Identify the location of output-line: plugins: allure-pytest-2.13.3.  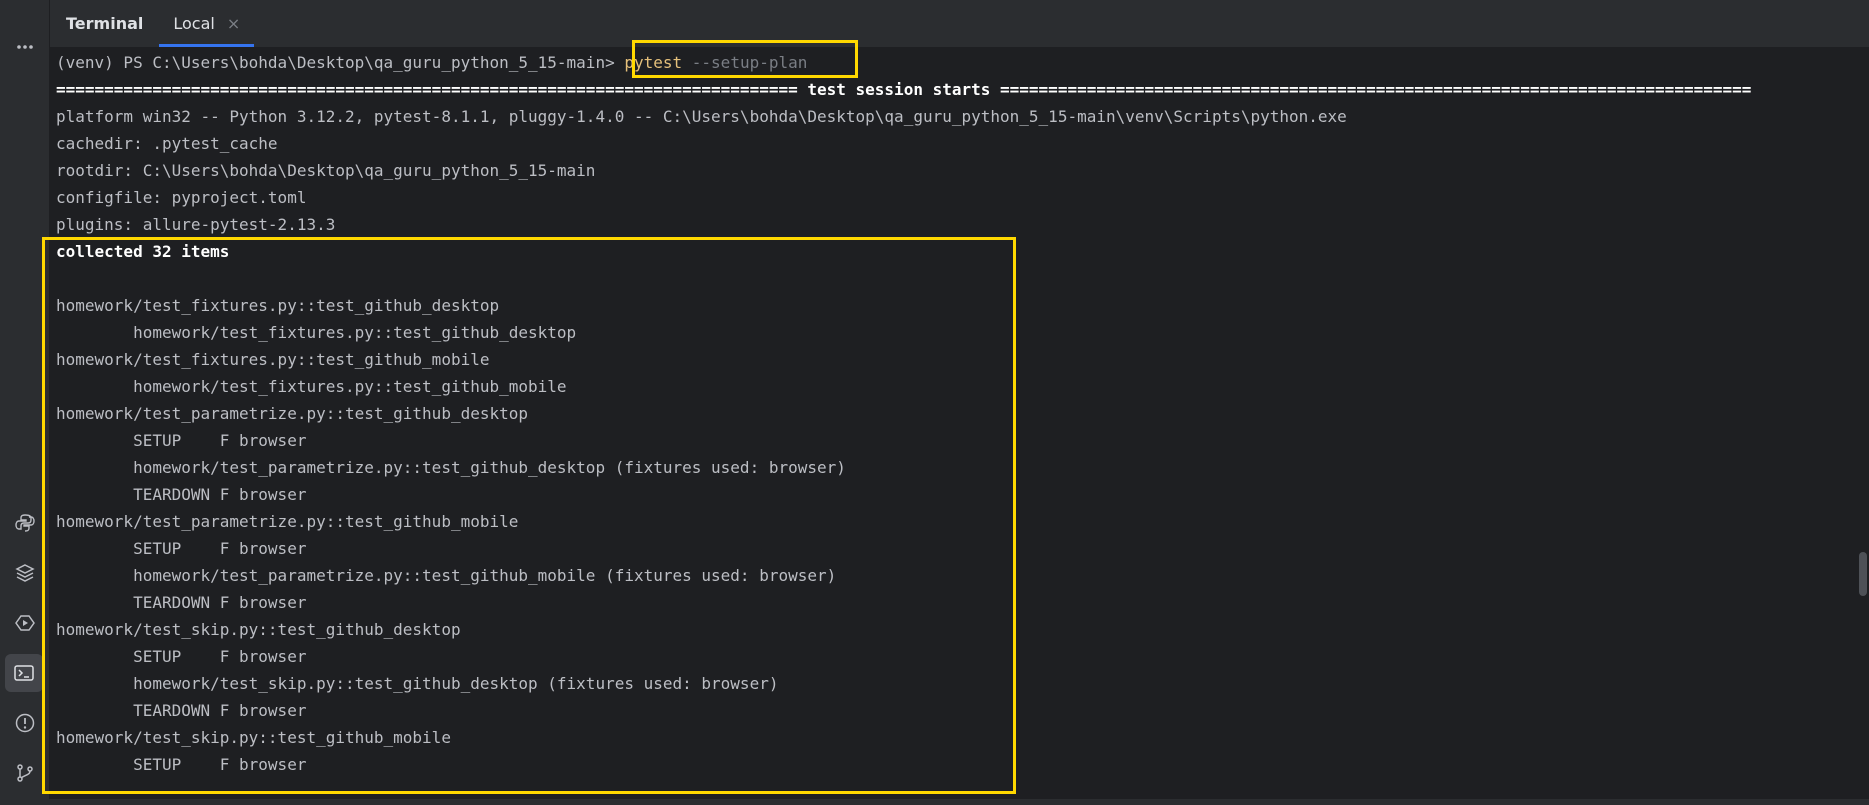
(196, 224).